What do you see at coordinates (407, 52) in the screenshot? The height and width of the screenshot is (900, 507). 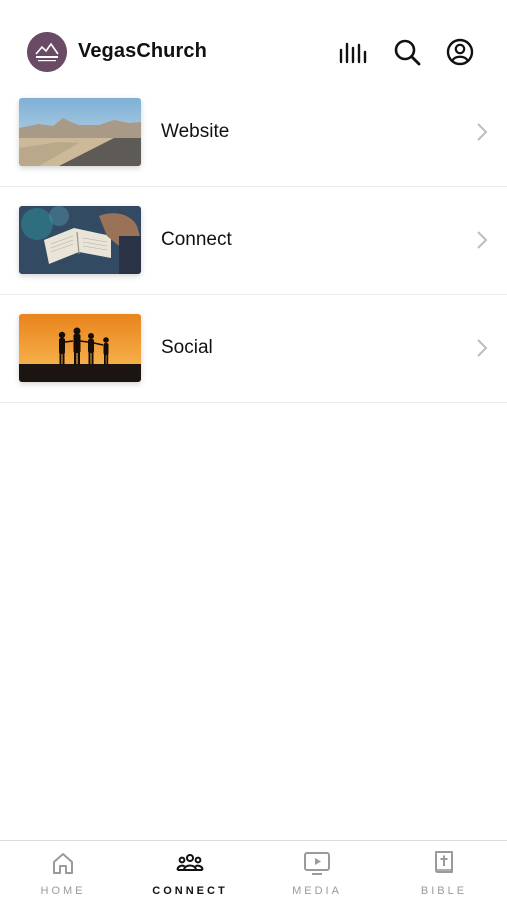 I see `search-icon` at bounding box center [407, 52].